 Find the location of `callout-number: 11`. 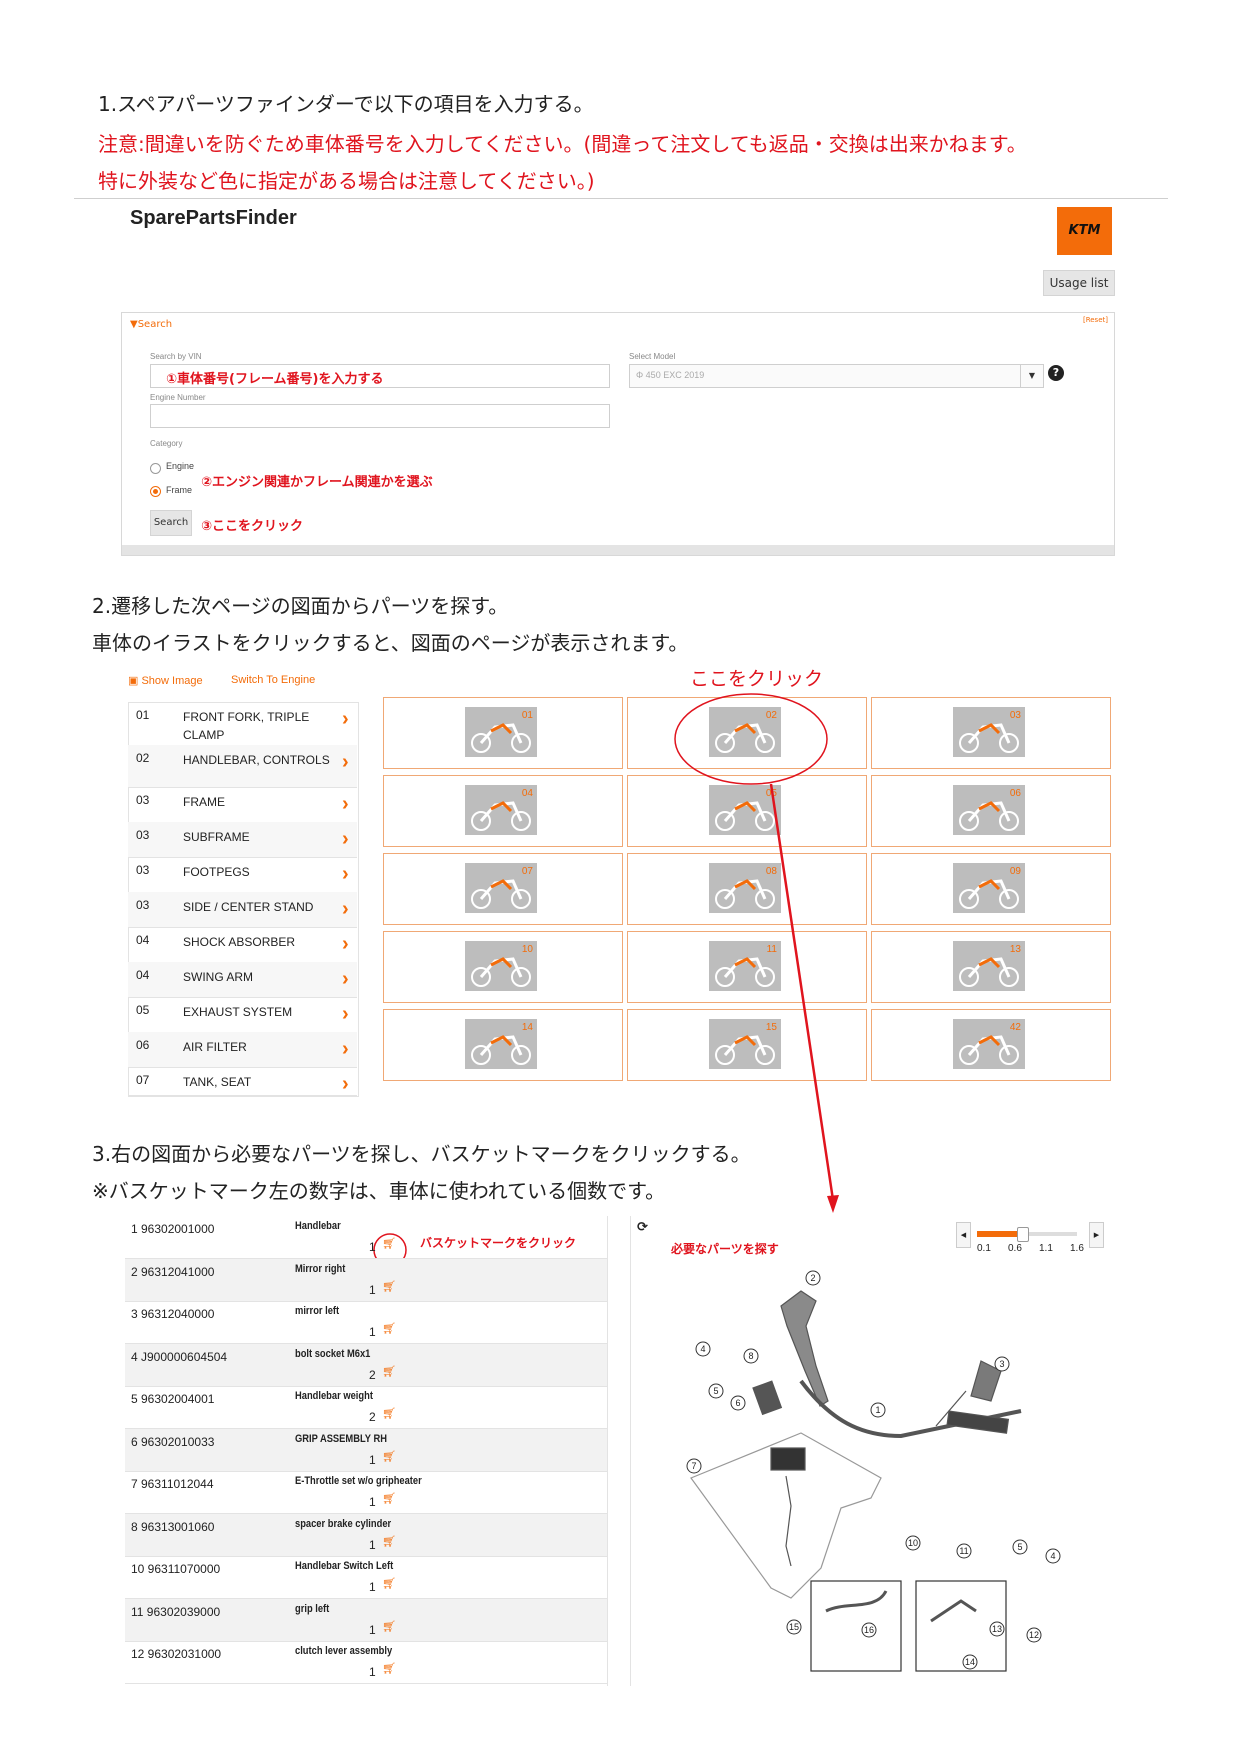

callout-number: 11 is located at coordinates (963, 1551).